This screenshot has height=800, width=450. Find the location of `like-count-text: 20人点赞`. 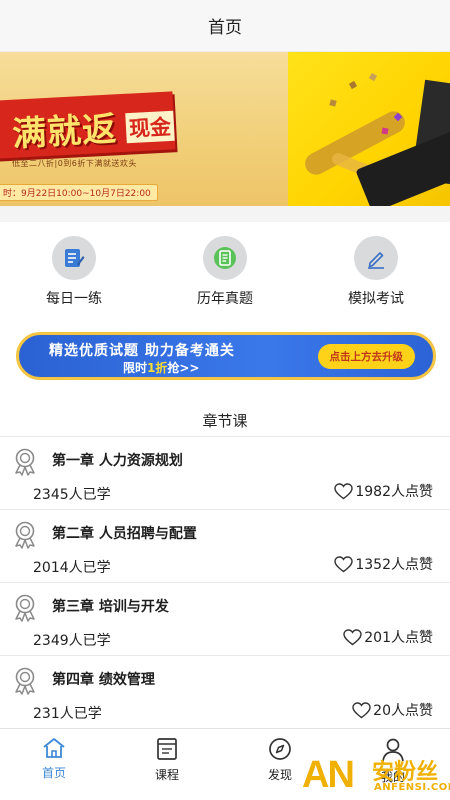

like-count-text: 20人点赞 is located at coordinates (403, 711).